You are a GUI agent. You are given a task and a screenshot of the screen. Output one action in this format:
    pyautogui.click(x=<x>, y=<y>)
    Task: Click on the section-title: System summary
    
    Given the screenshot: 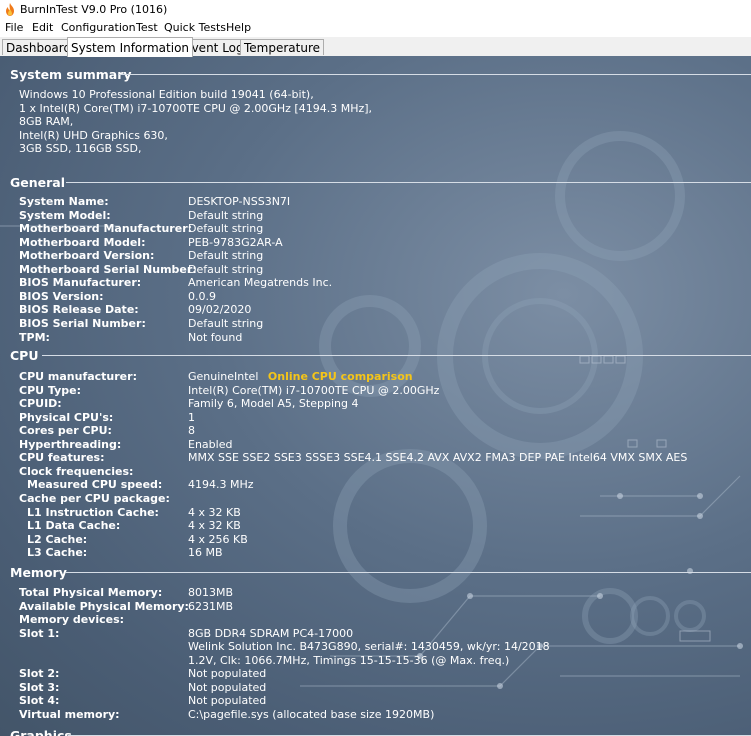 What is the action you would take?
    pyautogui.click(x=71, y=74)
    